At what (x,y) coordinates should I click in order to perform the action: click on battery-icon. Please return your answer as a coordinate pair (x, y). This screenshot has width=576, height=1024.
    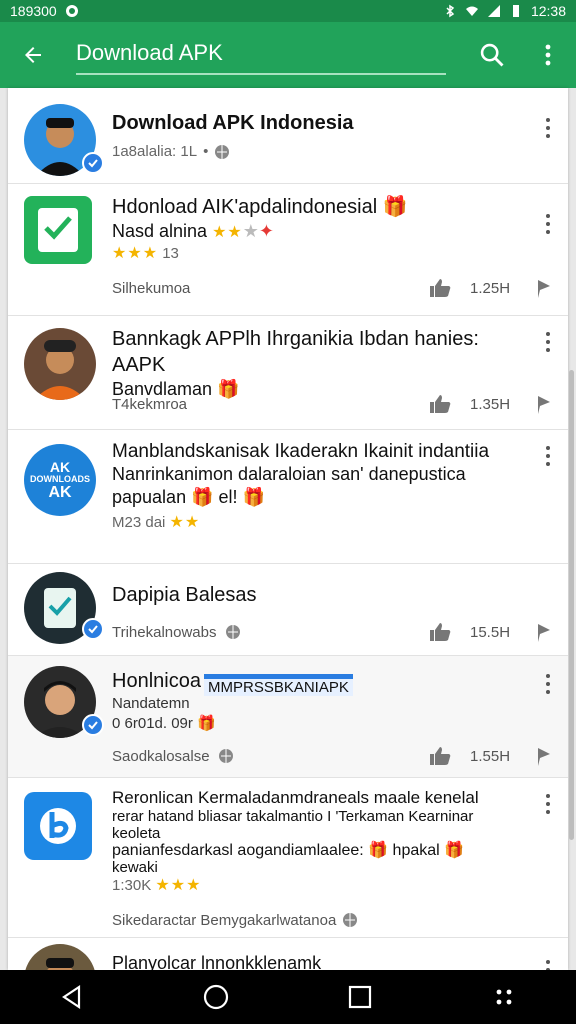
    Looking at the image, I should click on (515, 11).